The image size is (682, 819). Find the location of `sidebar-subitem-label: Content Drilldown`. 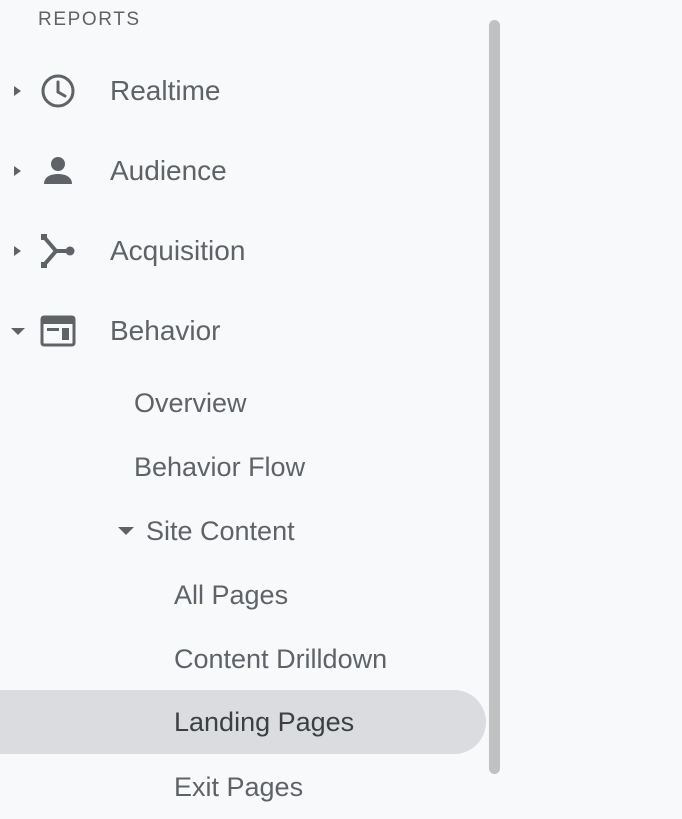

sidebar-subitem-label: Content Drilldown is located at coordinates (281, 659).